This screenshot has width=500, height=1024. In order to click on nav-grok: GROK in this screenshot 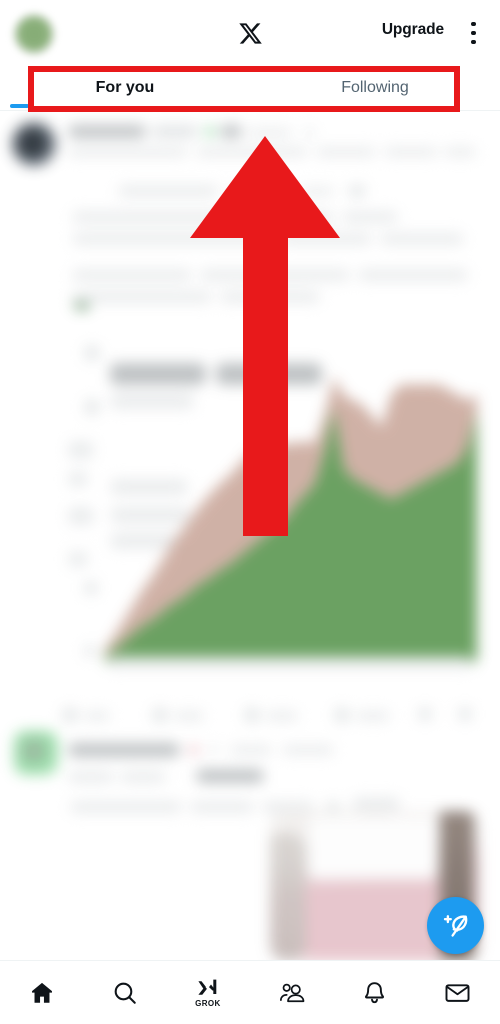, I will do `click(207, 992)`.